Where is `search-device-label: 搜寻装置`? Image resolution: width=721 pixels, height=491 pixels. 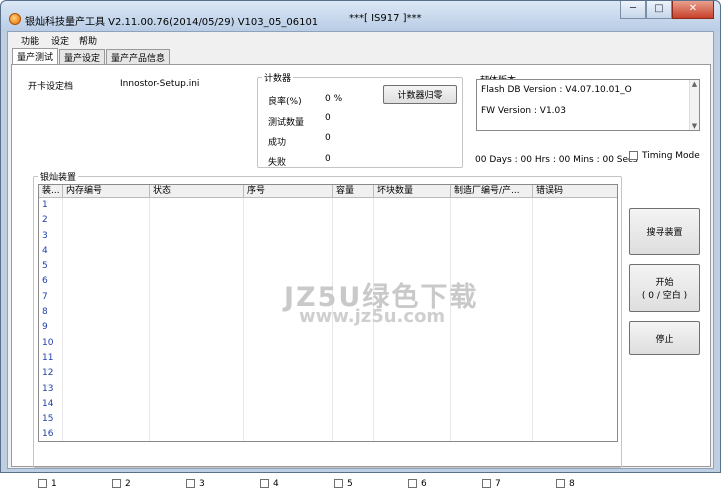
search-device-label: 搜寻装置 is located at coordinates (664, 233).